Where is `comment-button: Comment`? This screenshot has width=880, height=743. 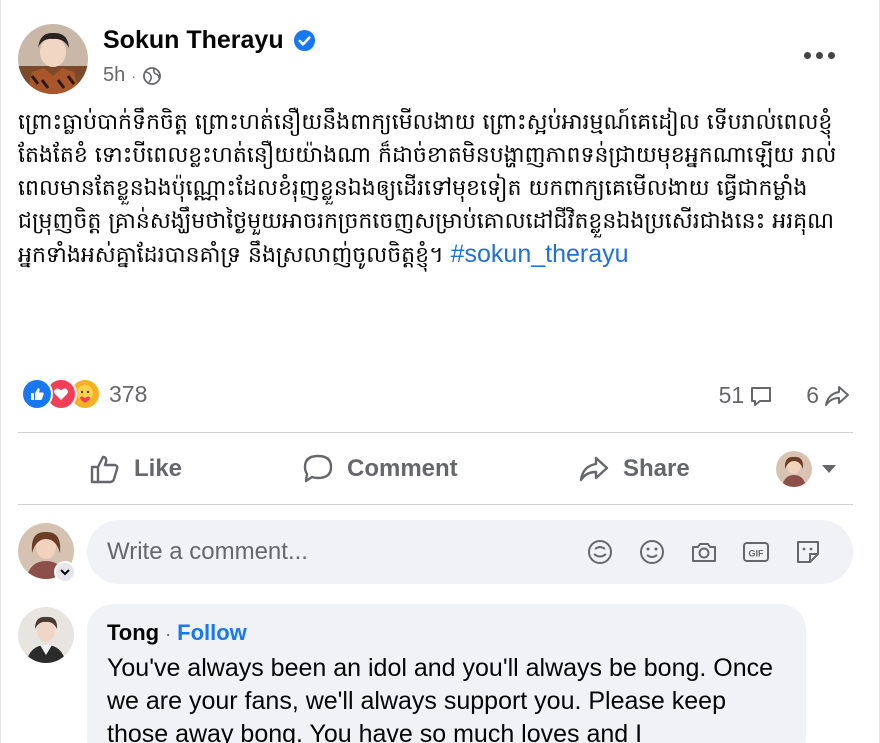
comment-button: Comment is located at coordinates (379, 469).